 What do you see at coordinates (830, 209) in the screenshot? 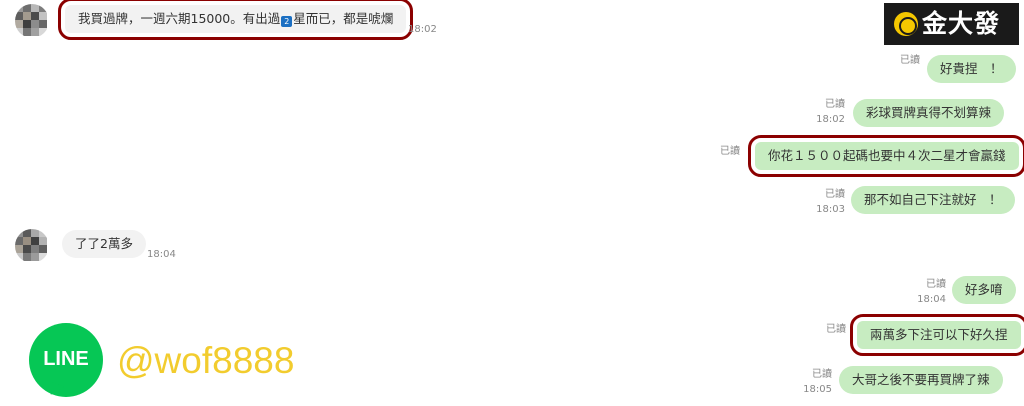
I see `message-time: 18:03` at bounding box center [830, 209].